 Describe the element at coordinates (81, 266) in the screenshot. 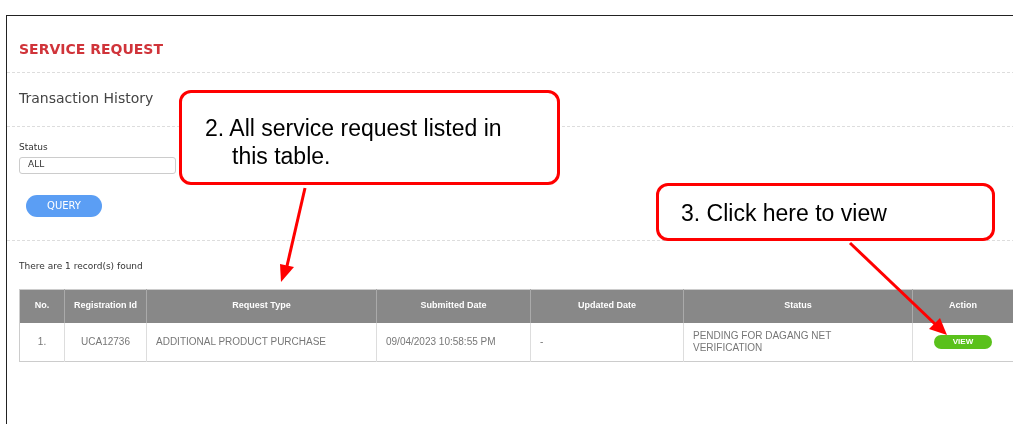

I see `record-count: There are 1 record(s) found` at that location.